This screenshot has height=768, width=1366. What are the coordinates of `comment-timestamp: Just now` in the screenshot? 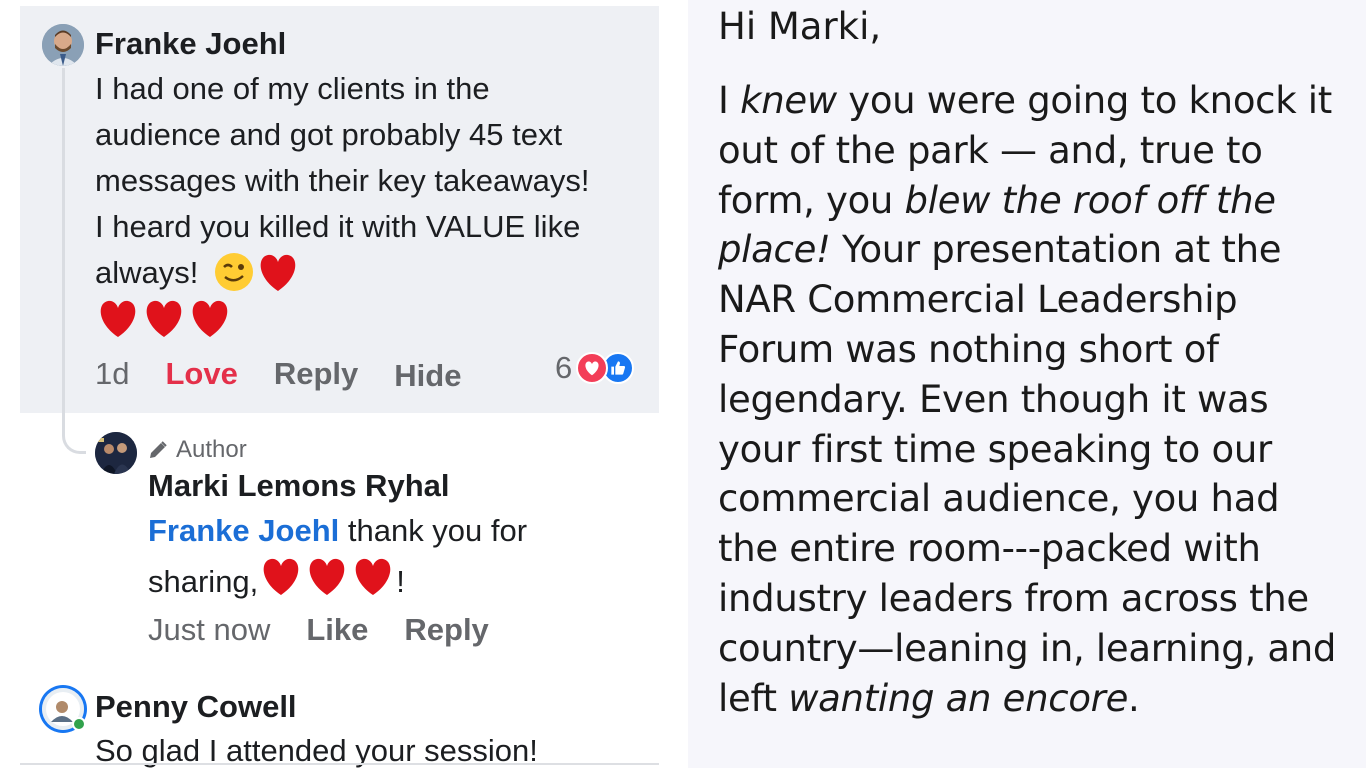 It's located at (209, 630).